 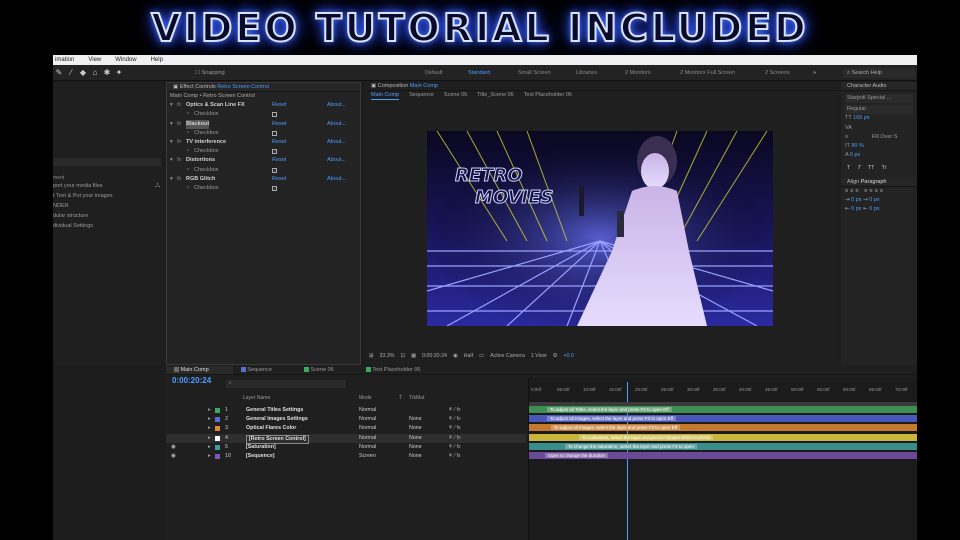 What do you see at coordinates (421, 95) in the screenshot?
I see `crumb-sequence: Sequence` at bounding box center [421, 95].